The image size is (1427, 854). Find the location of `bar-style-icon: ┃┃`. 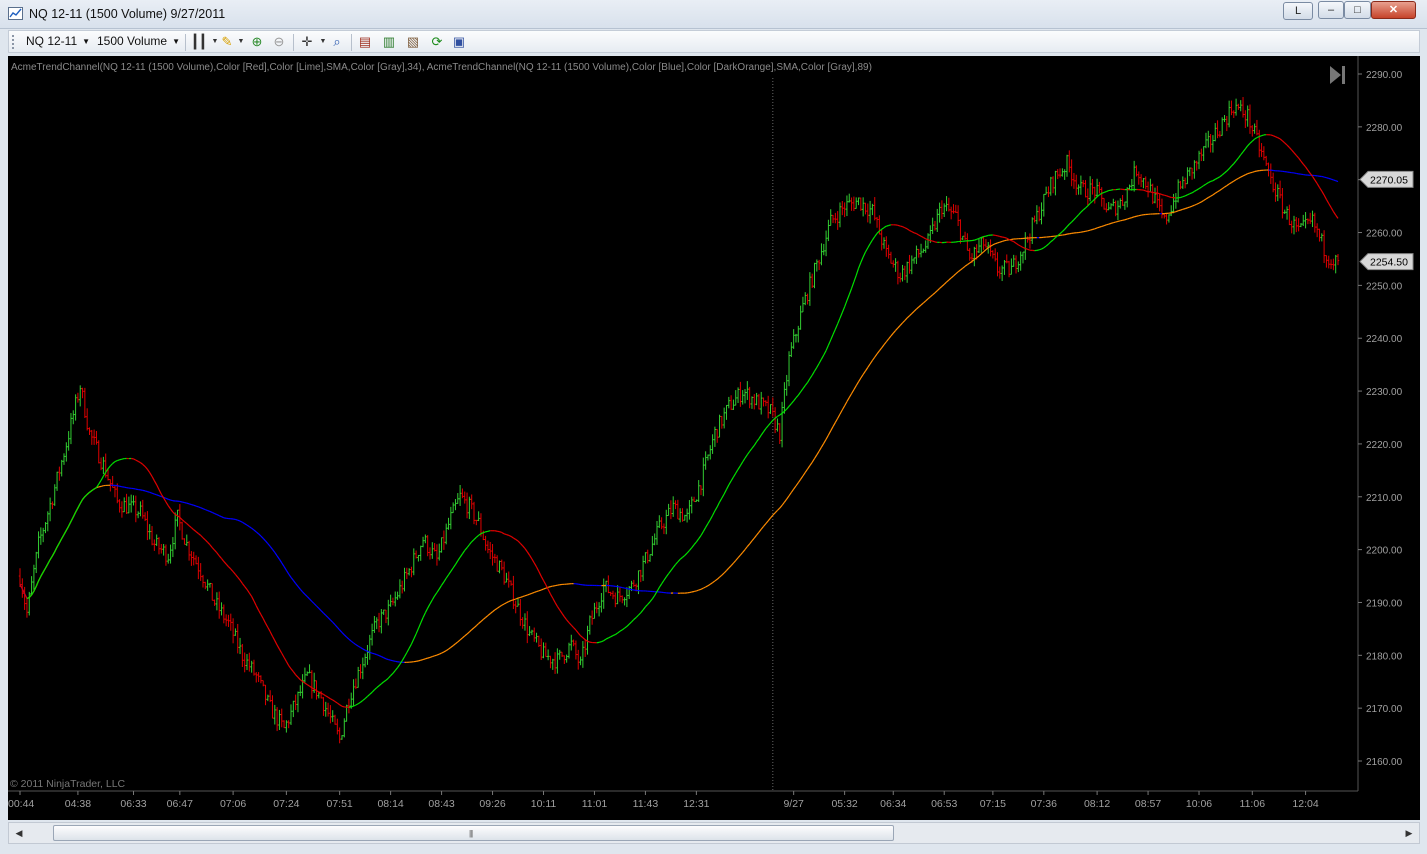

bar-style-icon: ┃┃ is located at coordinates (199, 42).